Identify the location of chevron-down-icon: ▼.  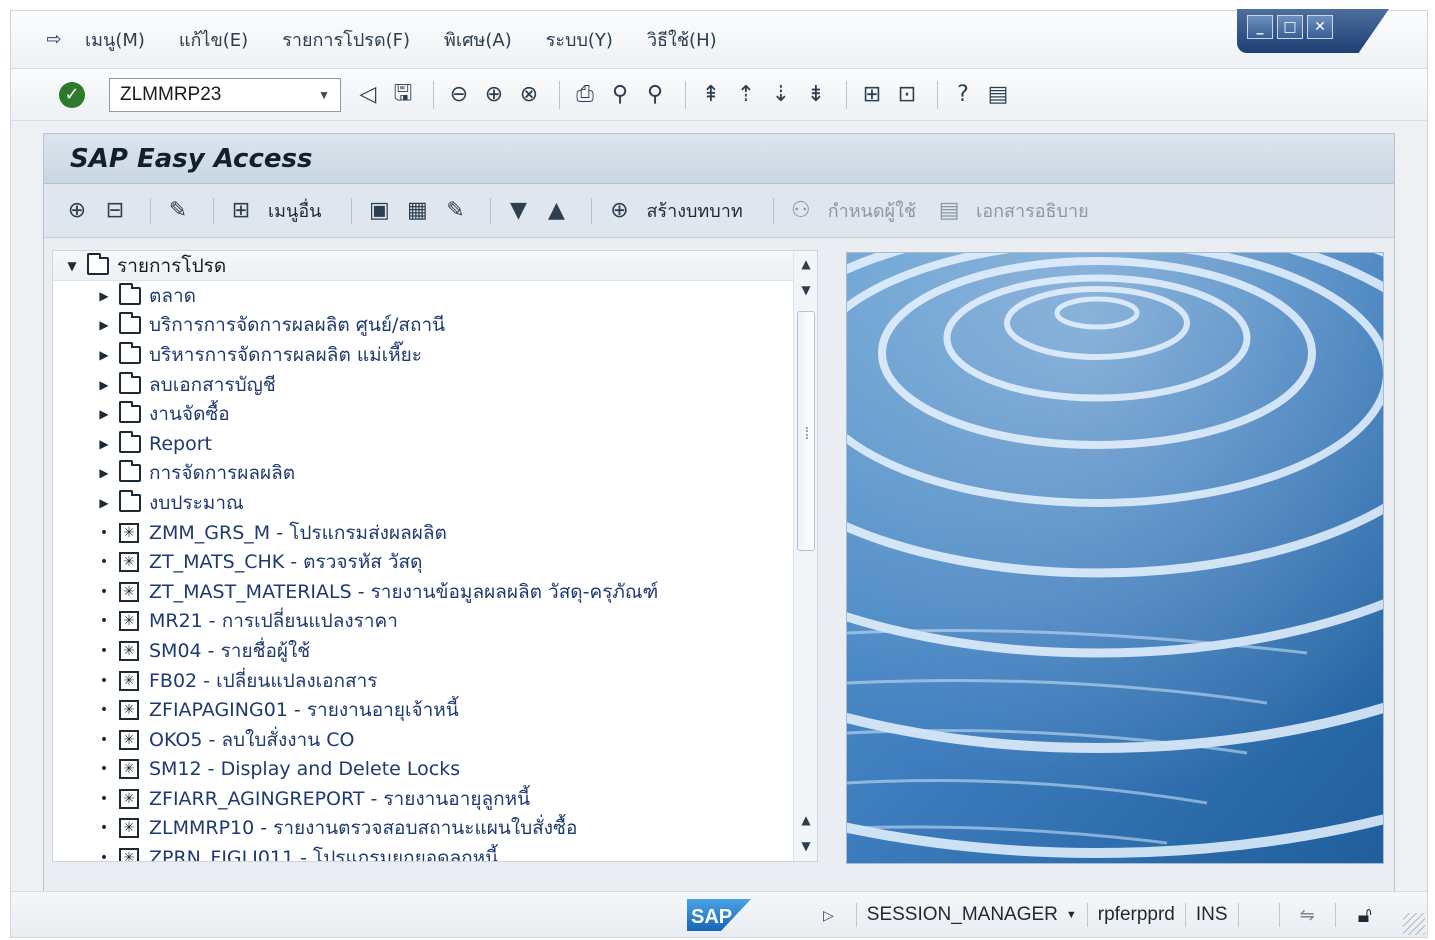
(324, 95).